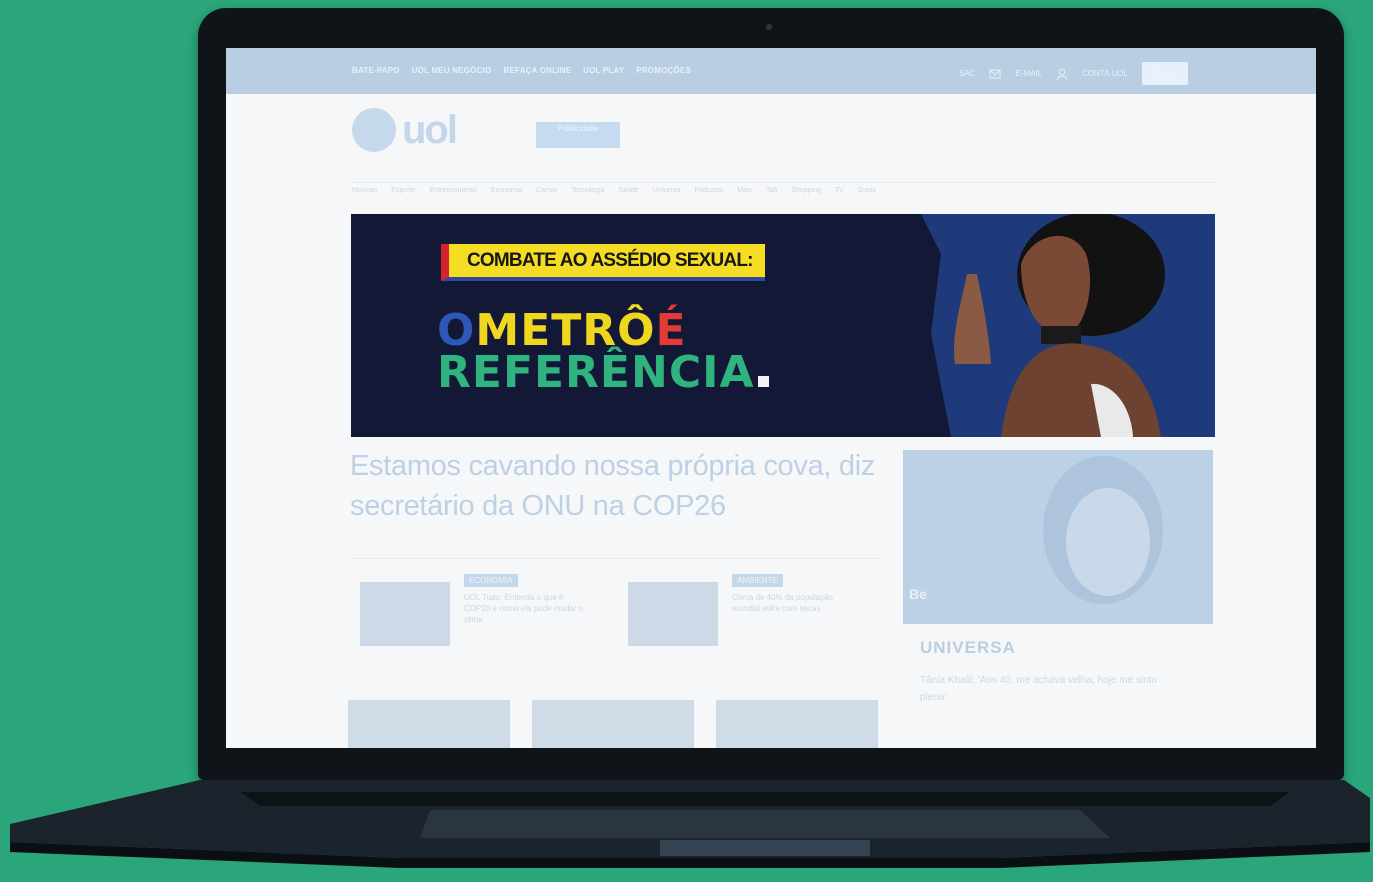  Describe the element at coordinates (610, 260) in the screenshot. I see `banner-tag-text: COMBATE AO ASSÉDIO SEXUAL:` at that location.